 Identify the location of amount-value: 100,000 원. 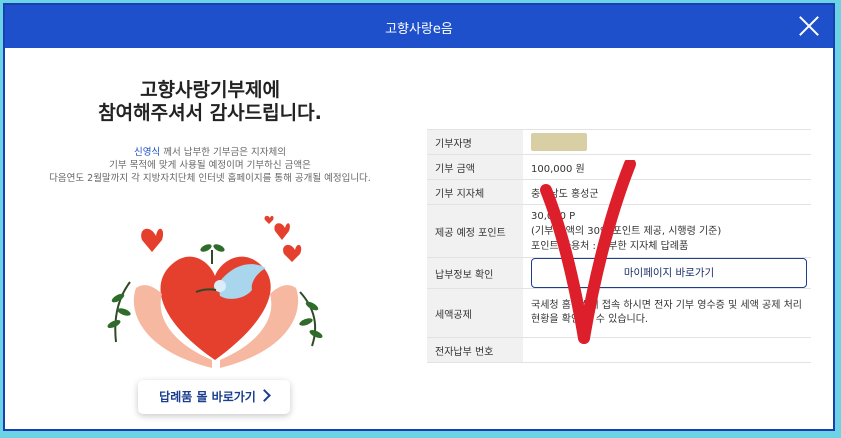
(667, 167).